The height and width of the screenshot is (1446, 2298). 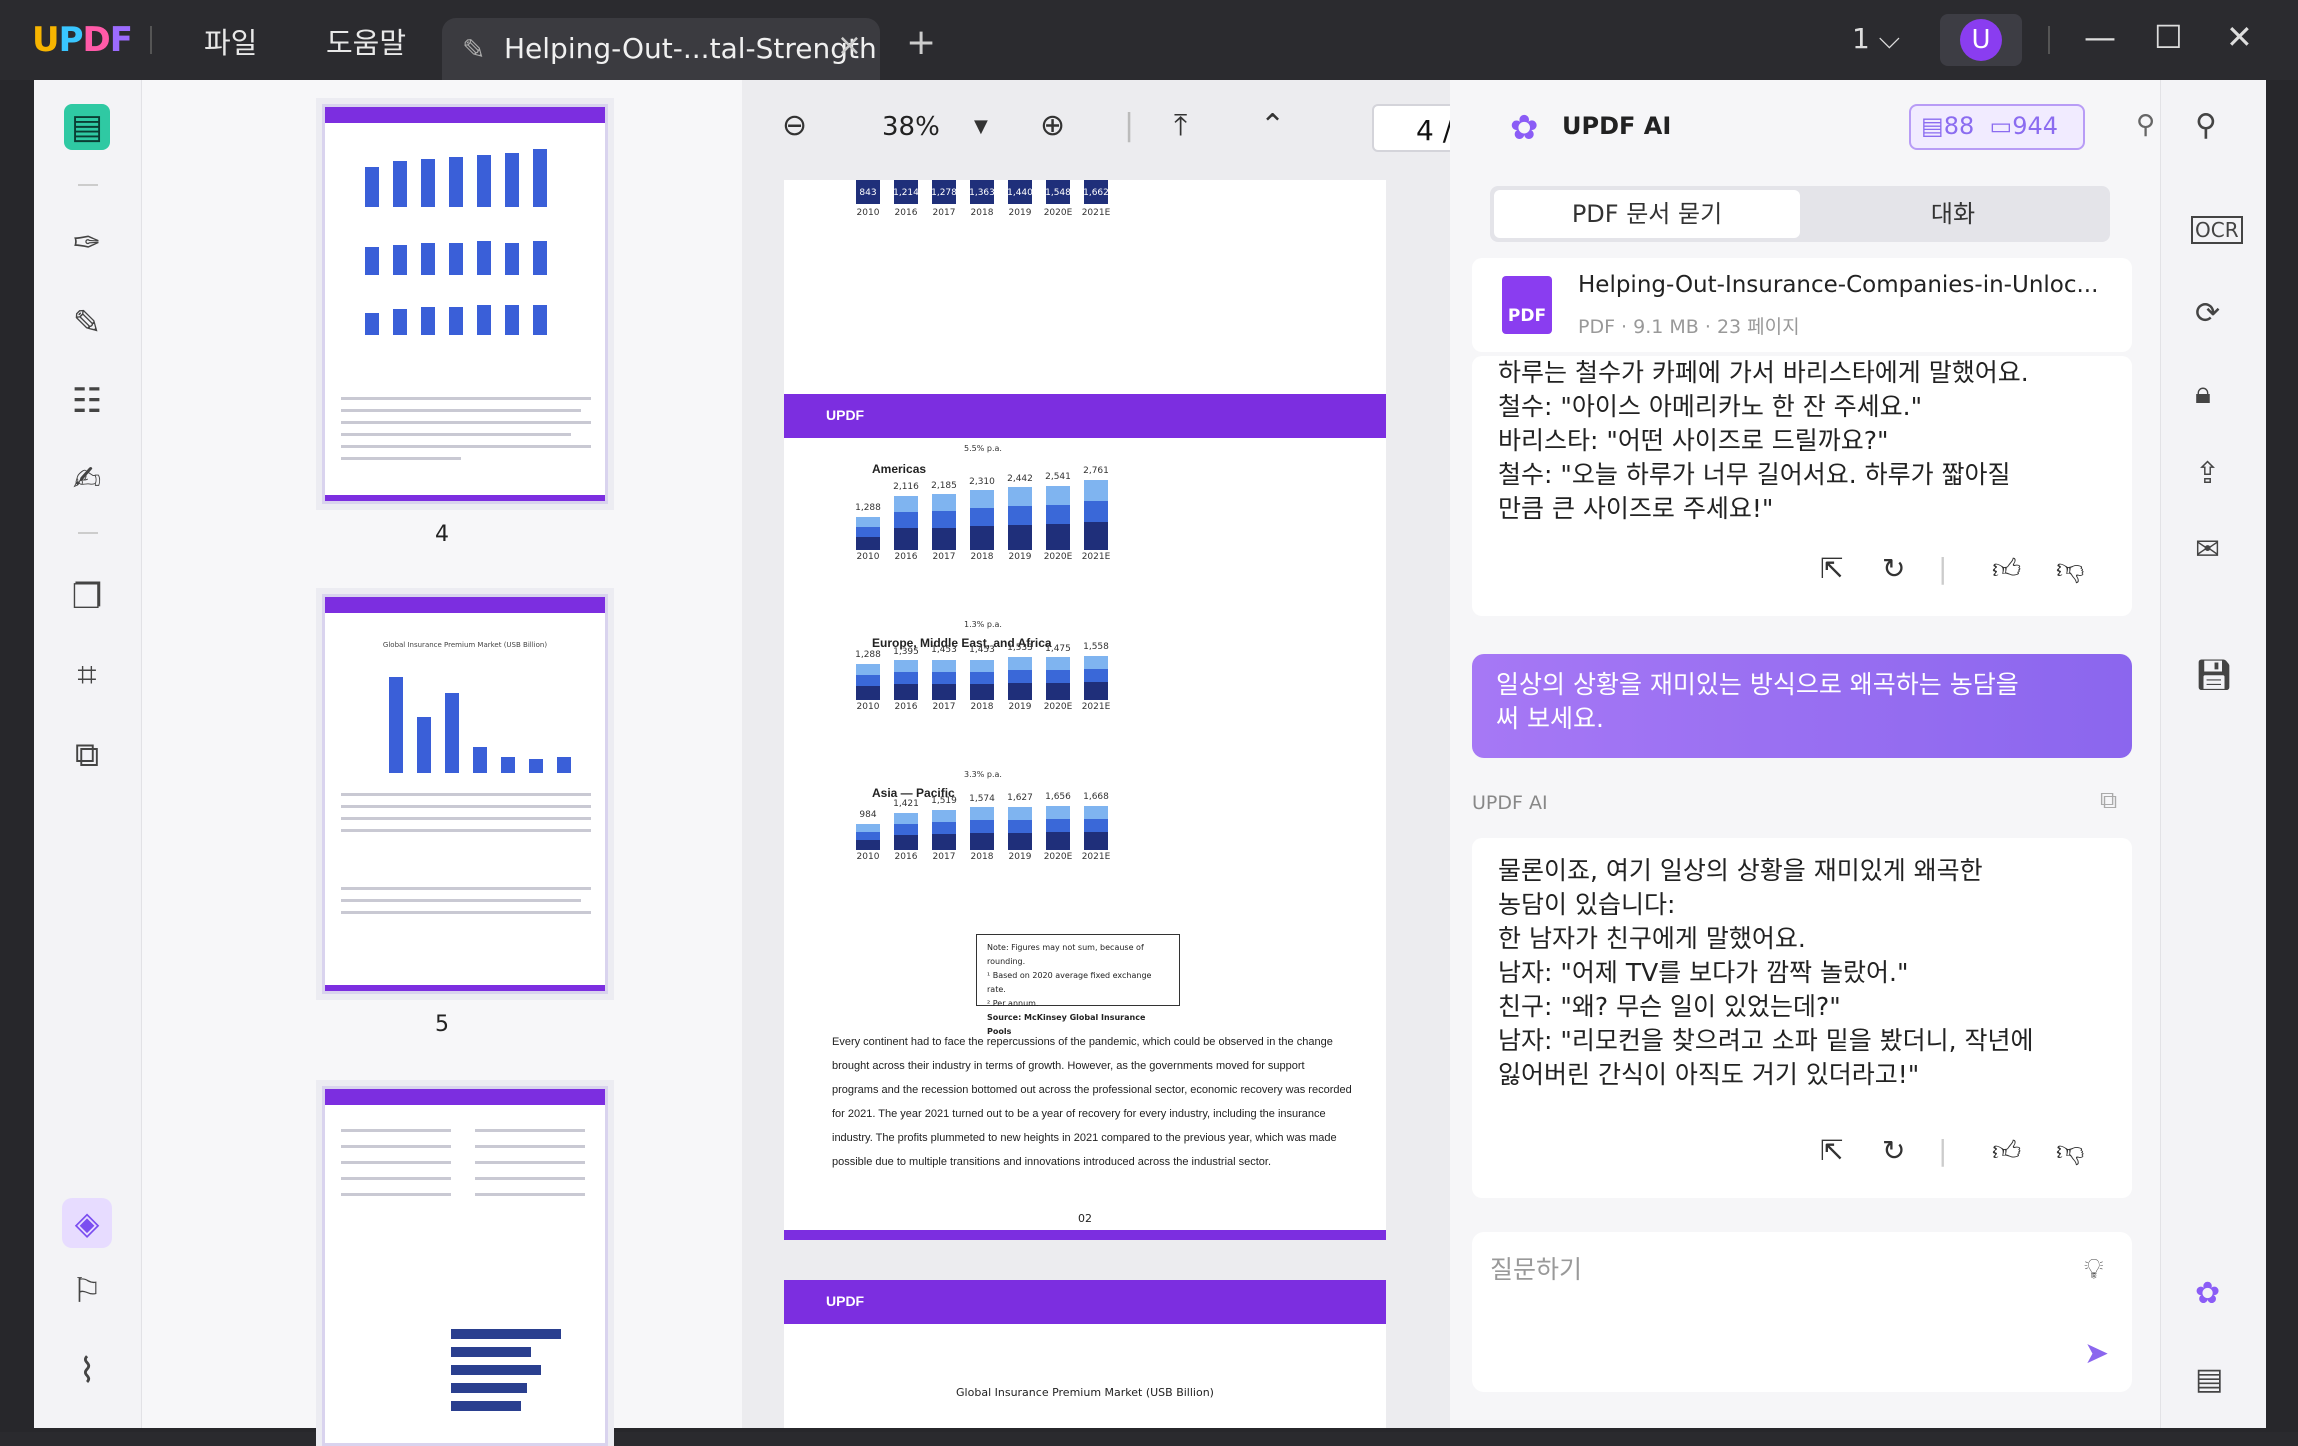 What do you see at coordinates (2207, 473) in the screenshot?
I see `share-export-icon: ⇪` at bounding box center [2207, 473].